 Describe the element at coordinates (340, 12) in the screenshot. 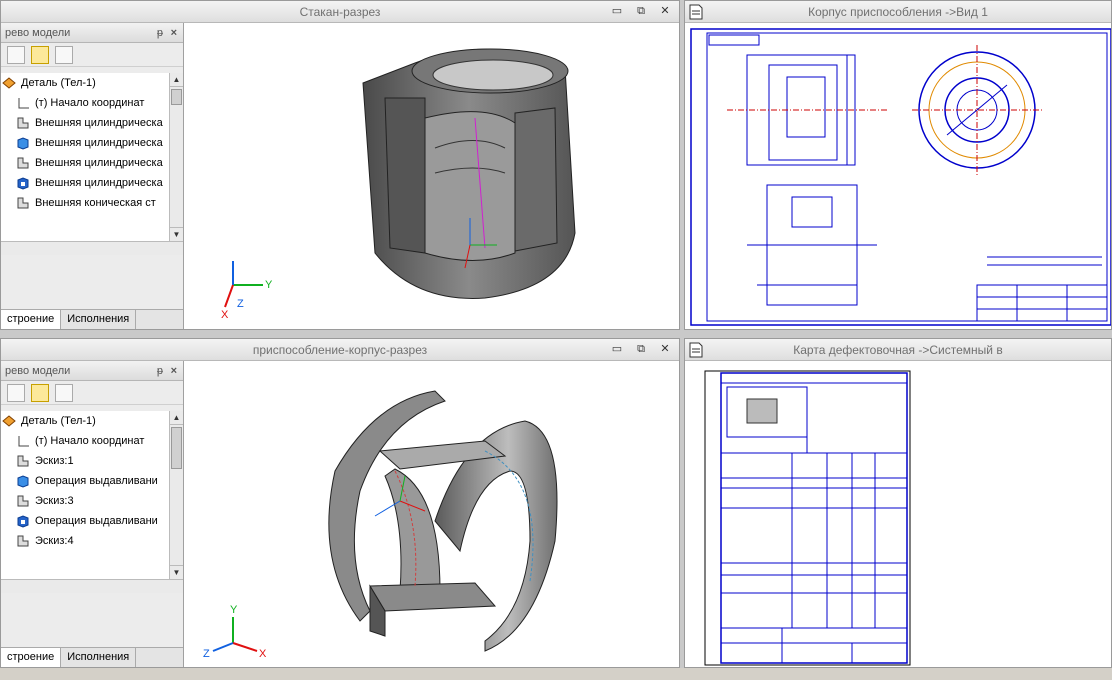

I see `view-title: Стакан-разрез` at that location.